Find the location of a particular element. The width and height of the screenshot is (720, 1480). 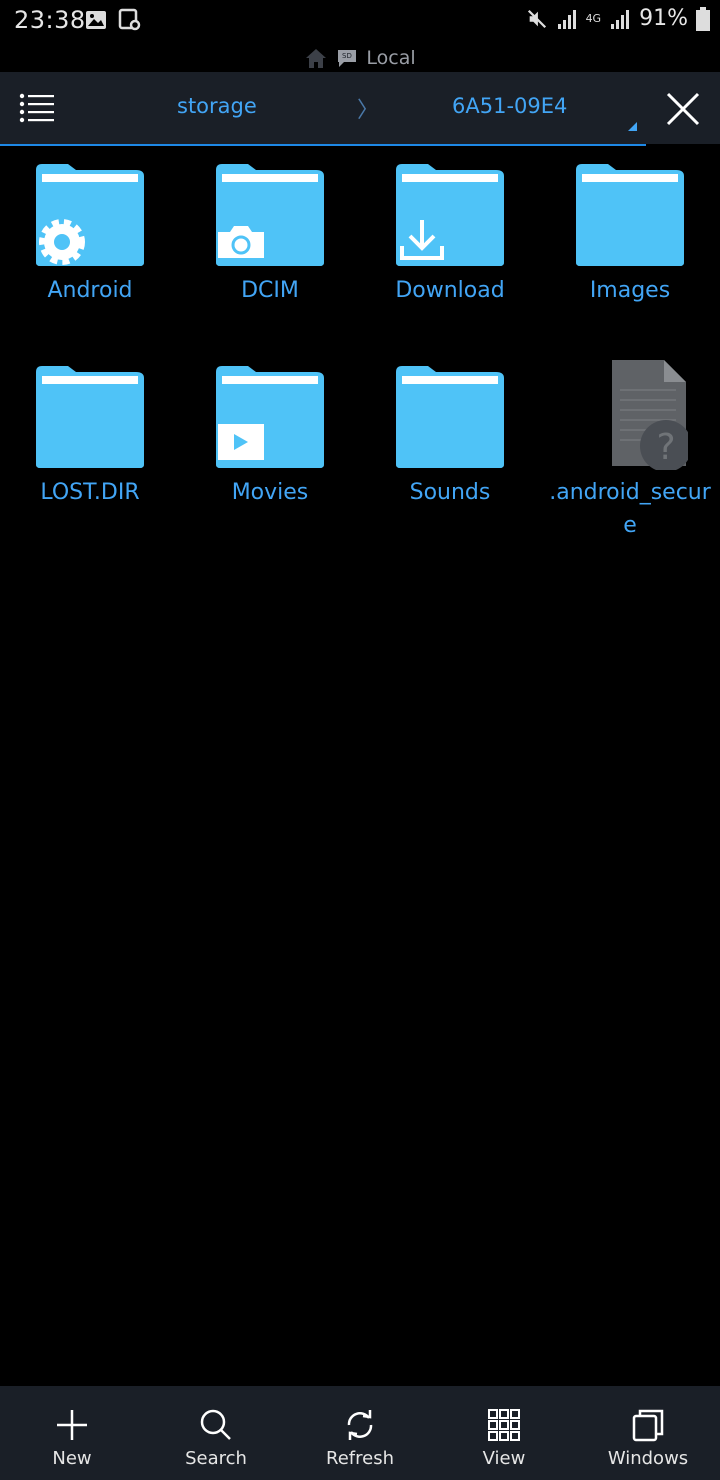

file-item-images: Images is located at coordinates (630, 232).